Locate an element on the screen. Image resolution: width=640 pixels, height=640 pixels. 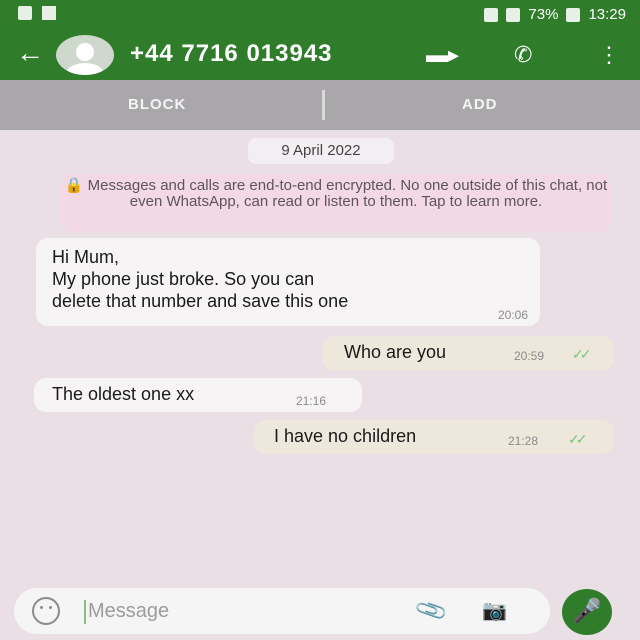
chat-header: ← +44 7716 013943 ▬▸ ✆ ⋮ is located at coordinates (320, 55).